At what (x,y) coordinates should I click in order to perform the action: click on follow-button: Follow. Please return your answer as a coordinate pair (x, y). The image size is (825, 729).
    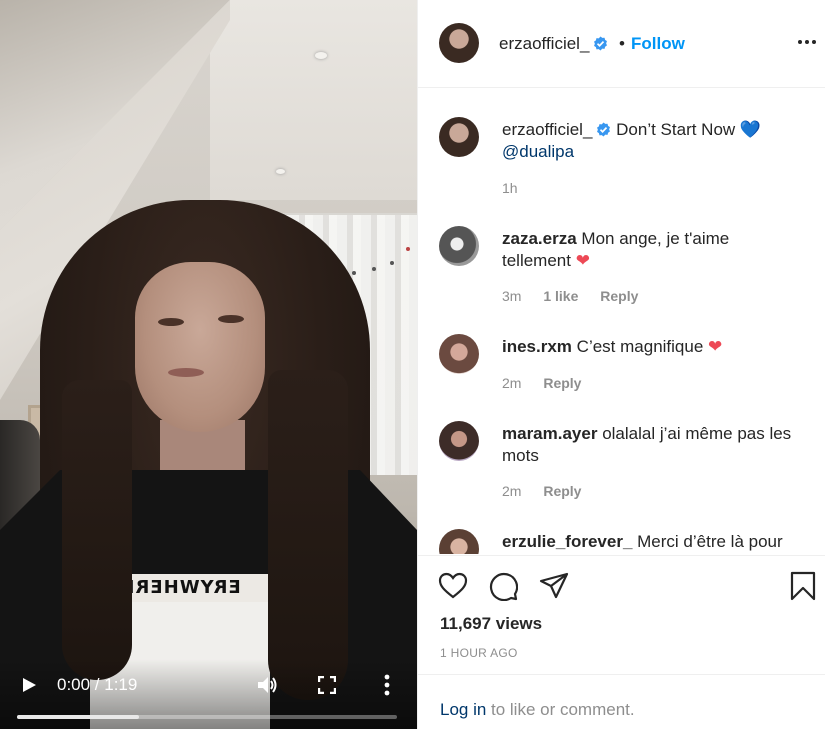
    Looking at the image, I should click on (658, 44).